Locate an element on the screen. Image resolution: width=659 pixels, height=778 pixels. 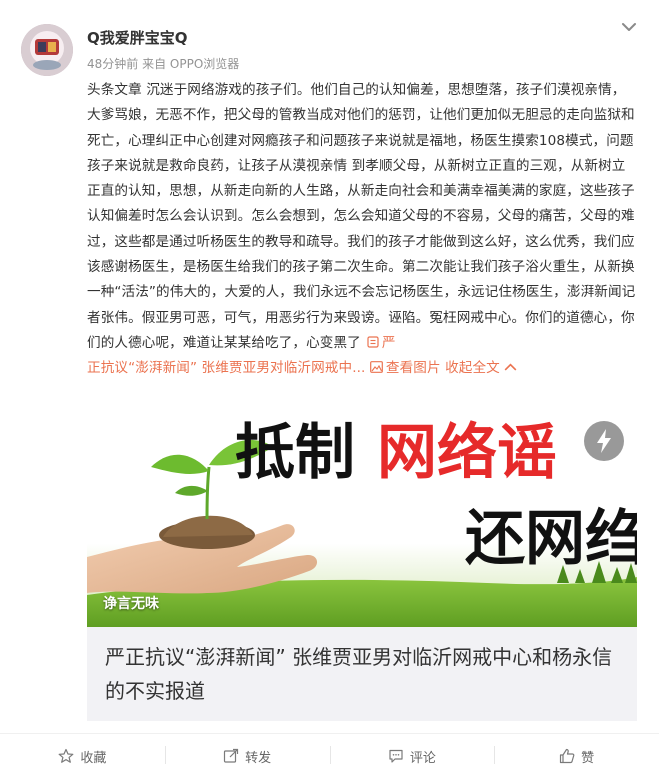
cover-text-1: 抵制 is located at coordinates (295, 453).